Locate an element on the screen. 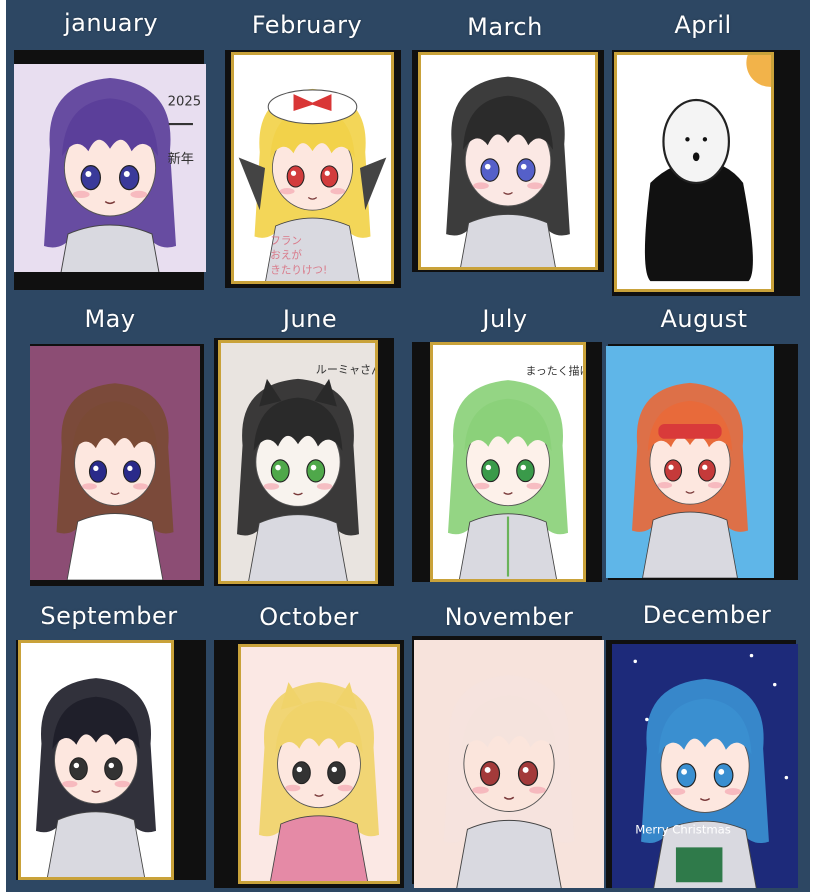 The height and width of the screenshot is (892, 828). label-february: February is located at coordinates (307, 25).